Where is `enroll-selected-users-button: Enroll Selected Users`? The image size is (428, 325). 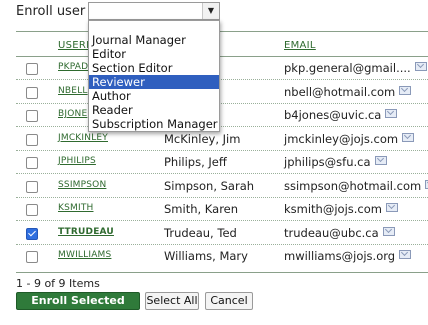
enroll-selected-users-button: Enroll Selected Users is located at coordinates (78, 307).